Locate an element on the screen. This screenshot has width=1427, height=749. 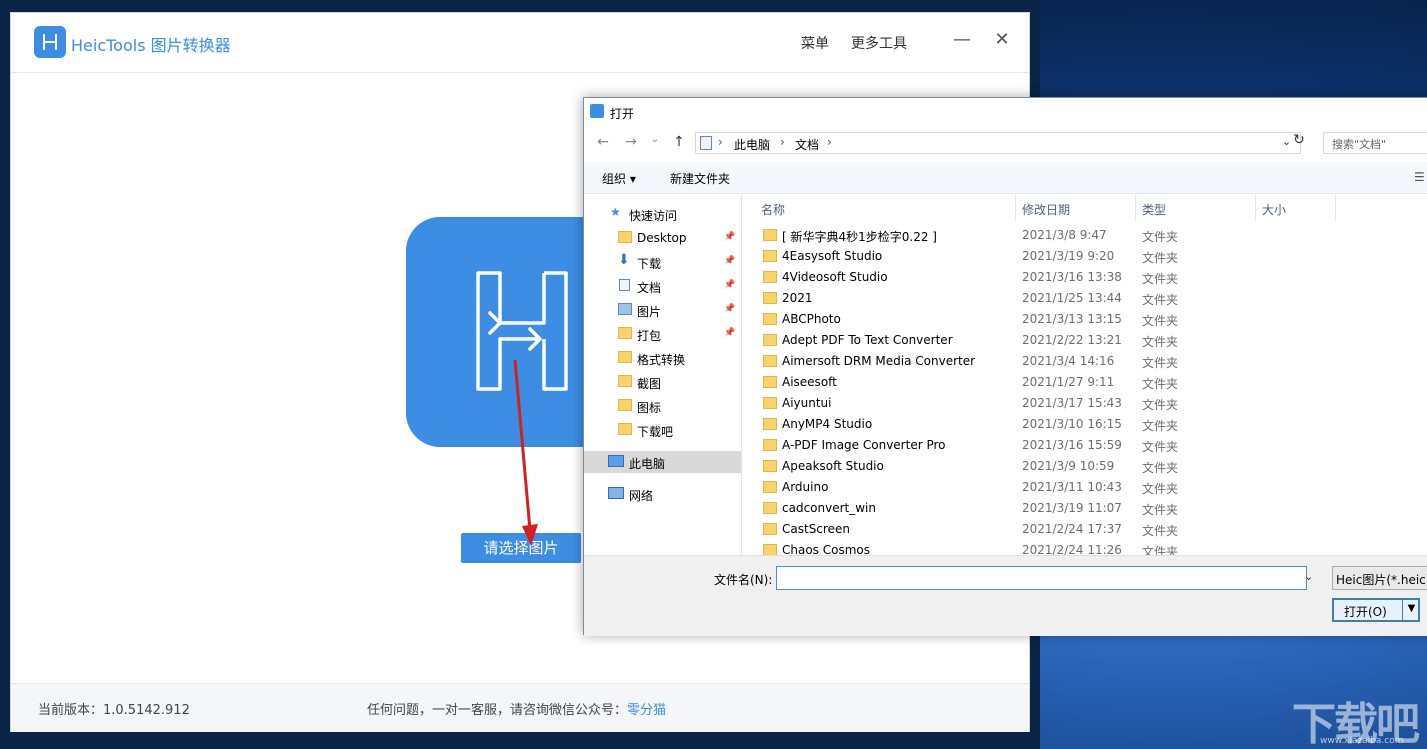
file-name: 4Videosoft Studio is located at coordinates (835, 277).